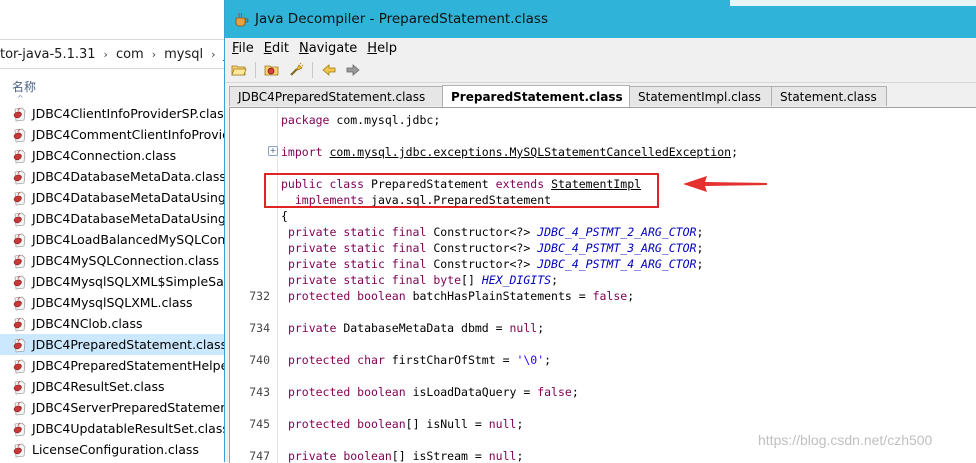  I want to click on breadcrumb-segment-2: com, so click(130, 54).